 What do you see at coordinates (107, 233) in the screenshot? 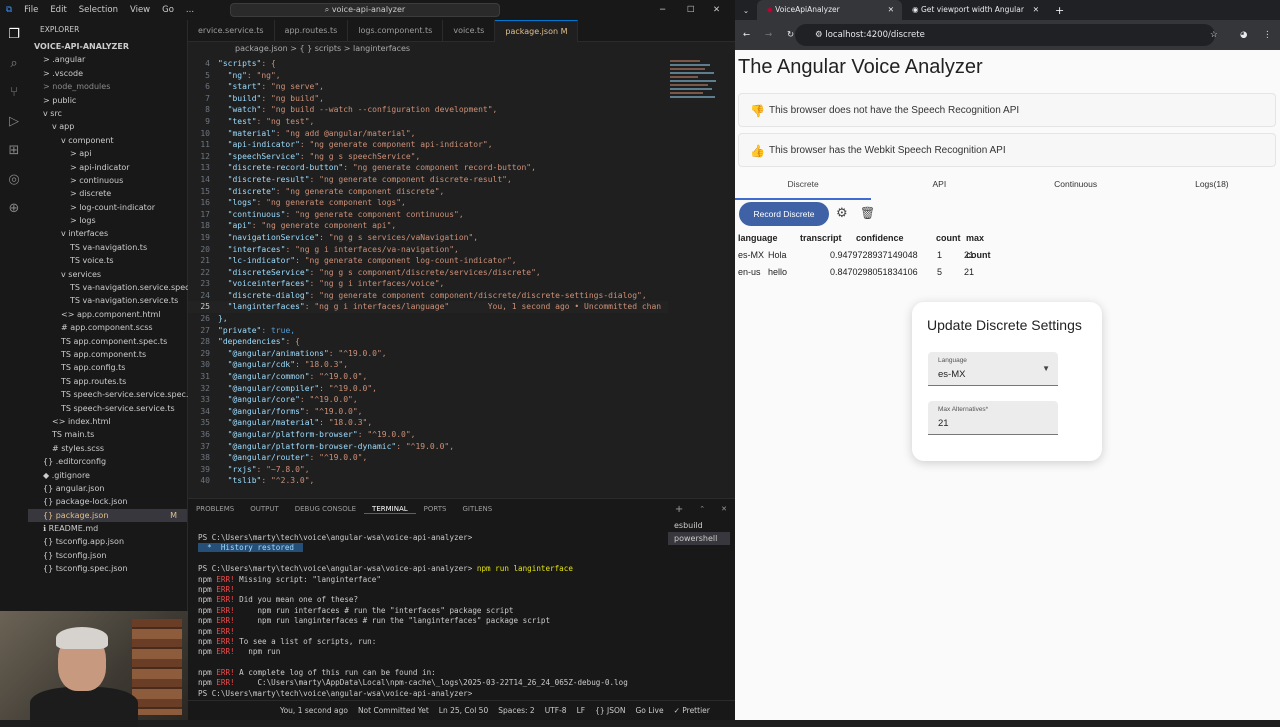
I see `tree-item: v interfaces` at bounding box center [107, 233].